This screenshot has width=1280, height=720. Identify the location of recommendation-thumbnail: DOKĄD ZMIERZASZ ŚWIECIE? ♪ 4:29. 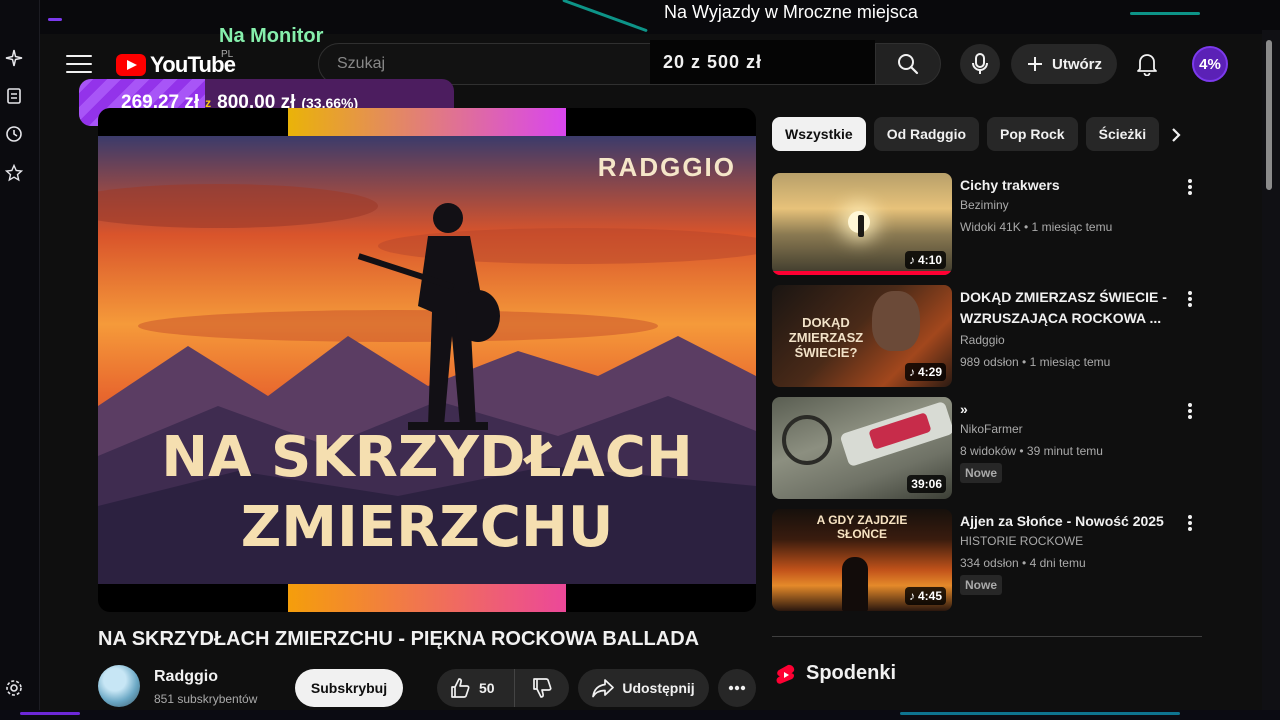
(862, 336).